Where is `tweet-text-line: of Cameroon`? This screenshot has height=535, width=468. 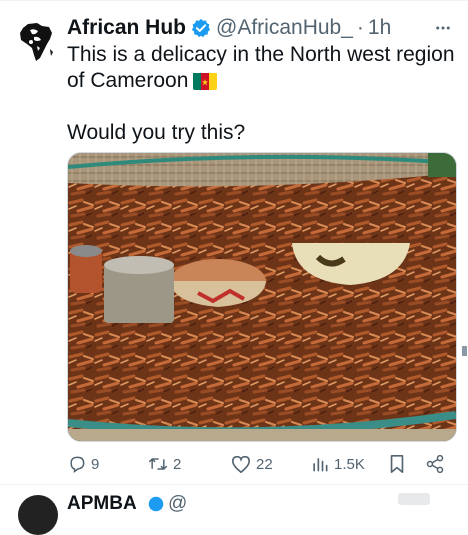 tweet-text-line: of Cameroon is located at coordinates (262, 81).